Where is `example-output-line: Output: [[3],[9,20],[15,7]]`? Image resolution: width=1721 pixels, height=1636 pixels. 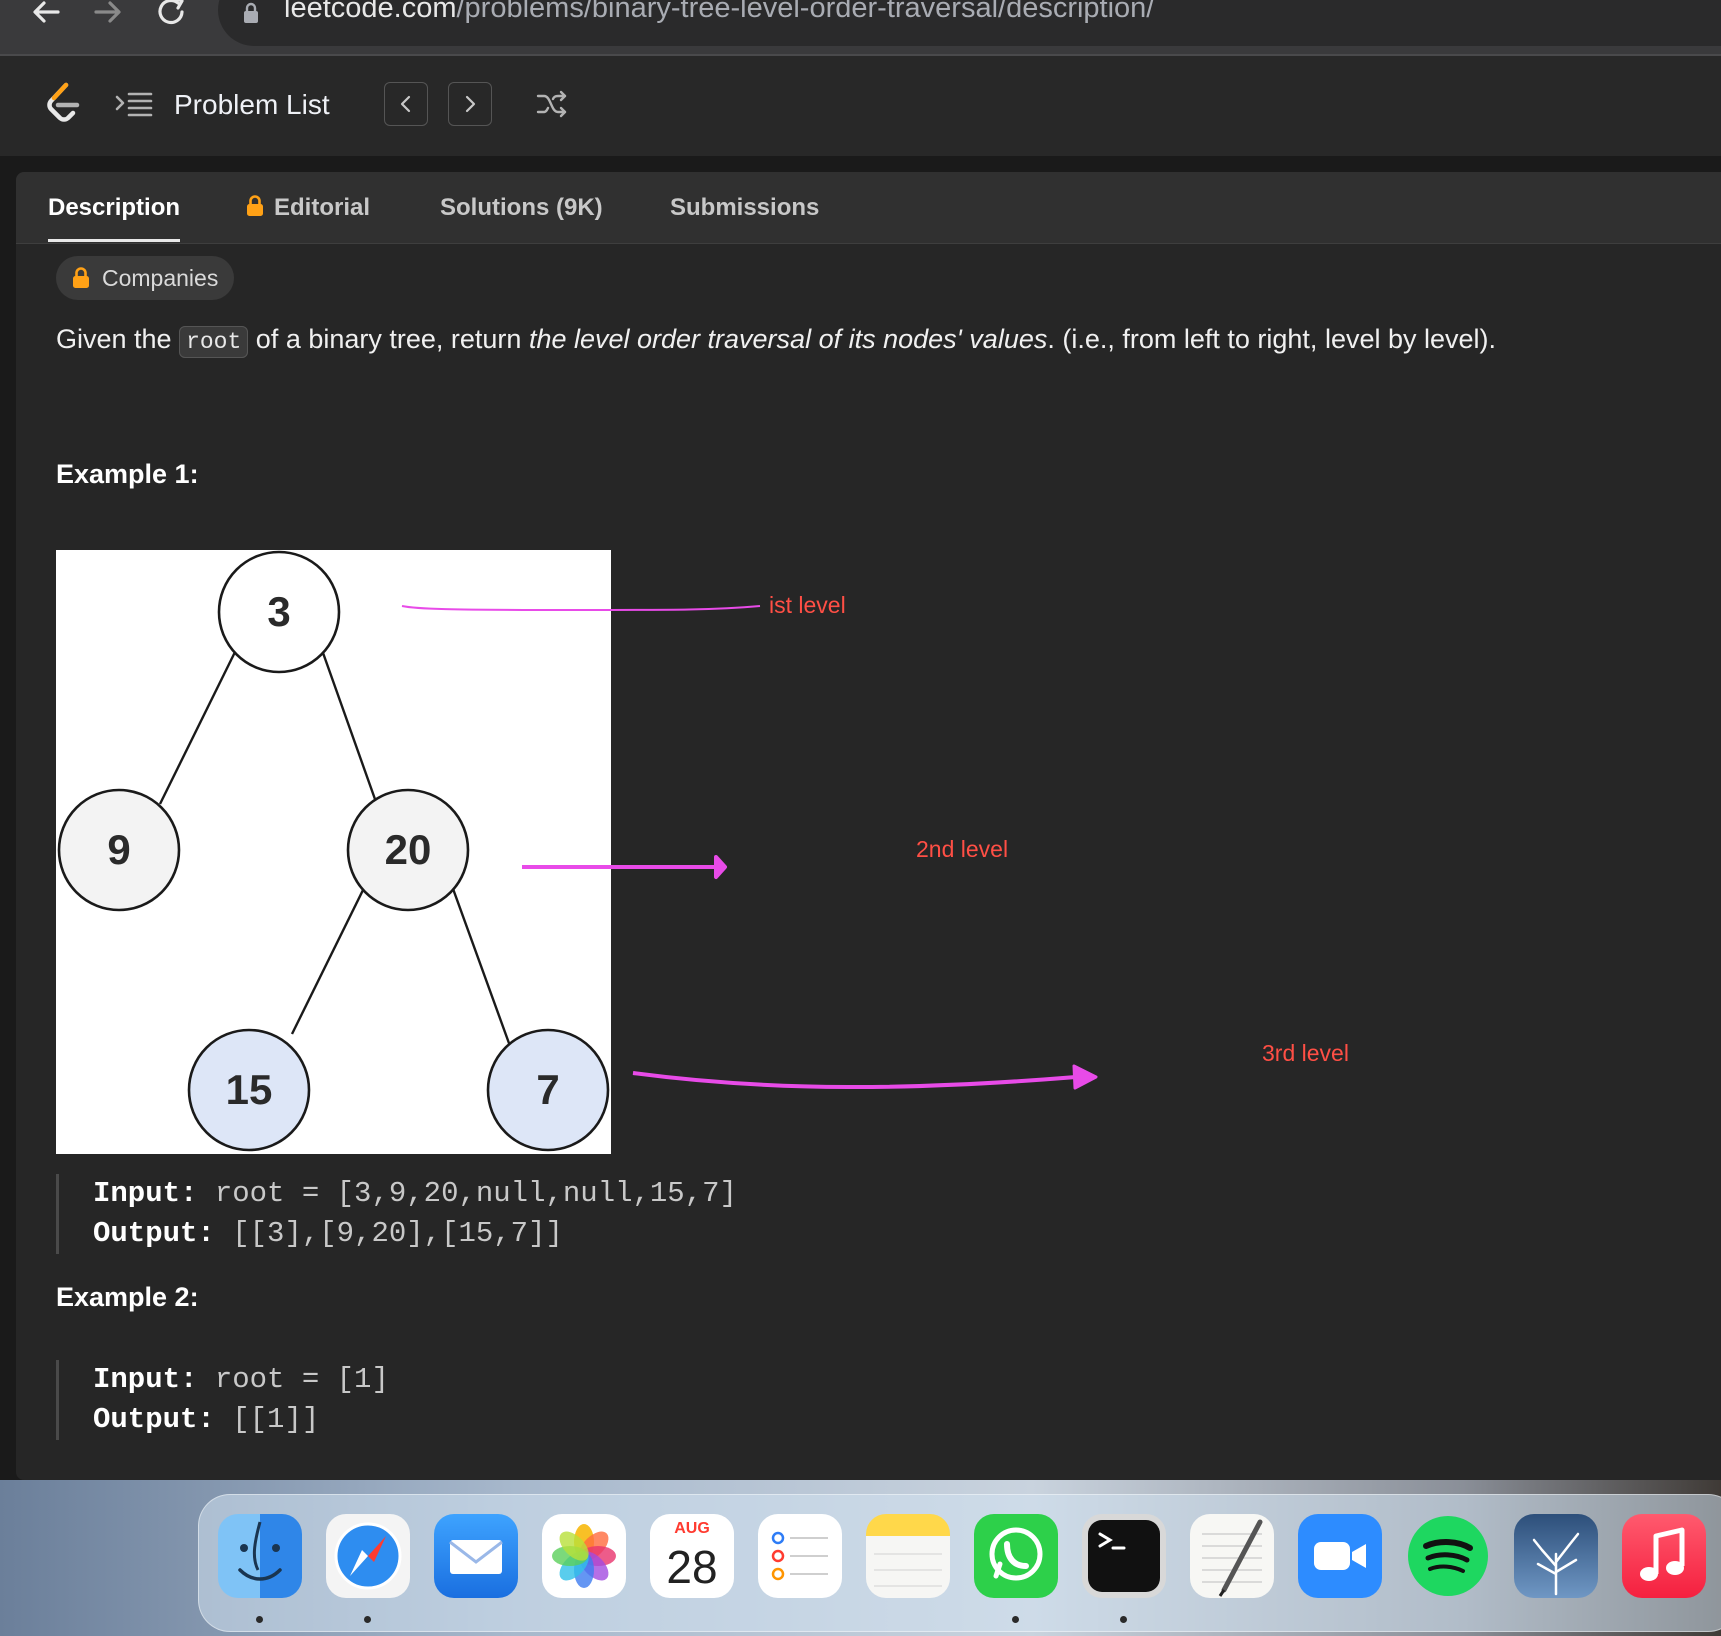 example-output-line: Output: [[3],[9,20],[15,7]] is located at coordinates (415, 1234).